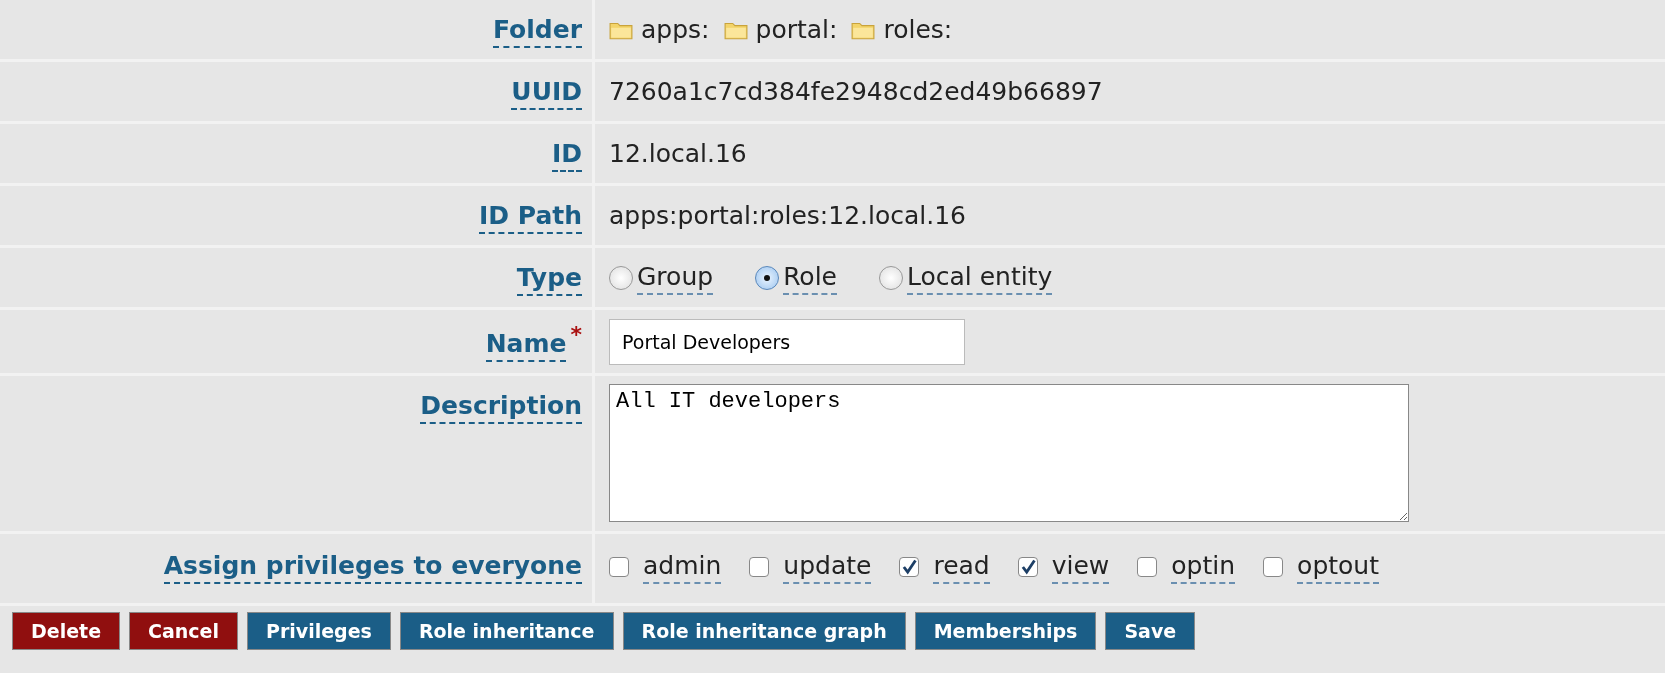 The height and width of the screenshot is (673, 1665). Describe the element at coordinates (526, 345) in the screenshot. I see `field-label: Name` at that location.